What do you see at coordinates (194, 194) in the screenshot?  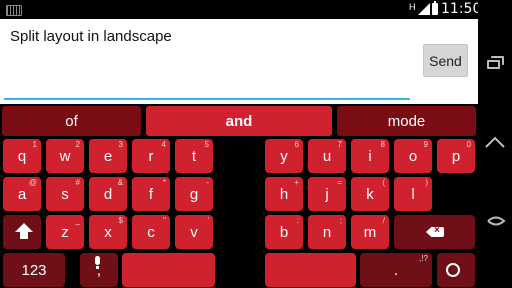 I see `key-g: -g` at bounding box center [194, 194].